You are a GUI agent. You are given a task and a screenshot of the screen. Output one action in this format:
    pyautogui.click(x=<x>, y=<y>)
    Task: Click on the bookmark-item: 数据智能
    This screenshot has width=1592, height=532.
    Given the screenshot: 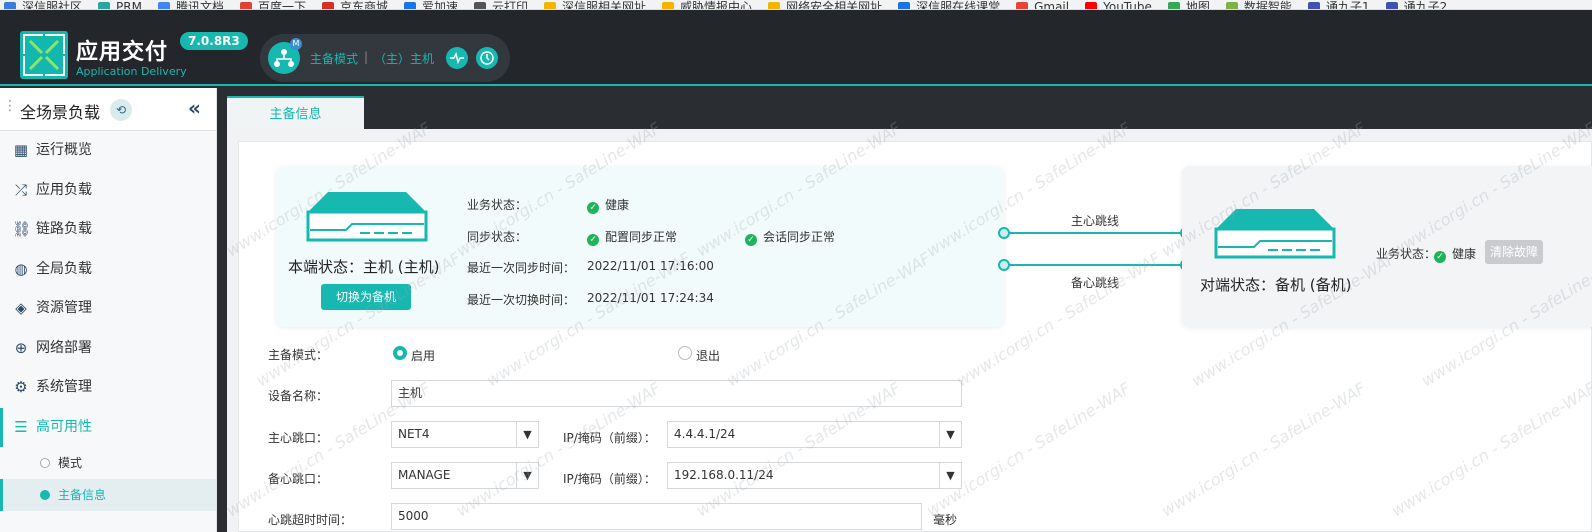 What is the action you would take?
    pyautogui.click(x=1257, y=5)
    